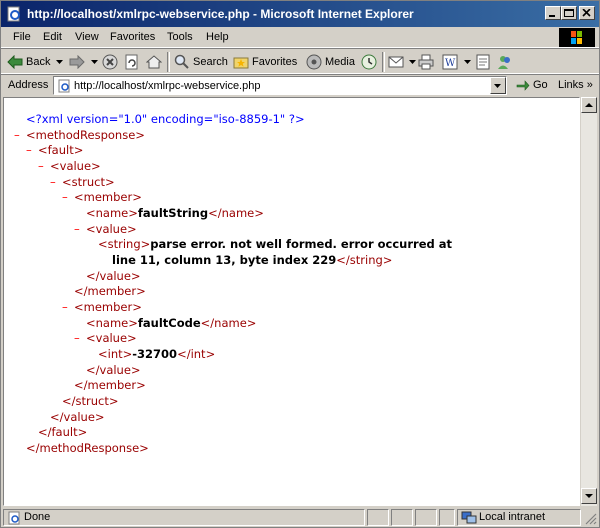 The width and height of the screenshot is (600, 528). What do you see at coordinates (14, 518) in the screenshot?
I see `page-done-icon` at bounding box center [14, 518].